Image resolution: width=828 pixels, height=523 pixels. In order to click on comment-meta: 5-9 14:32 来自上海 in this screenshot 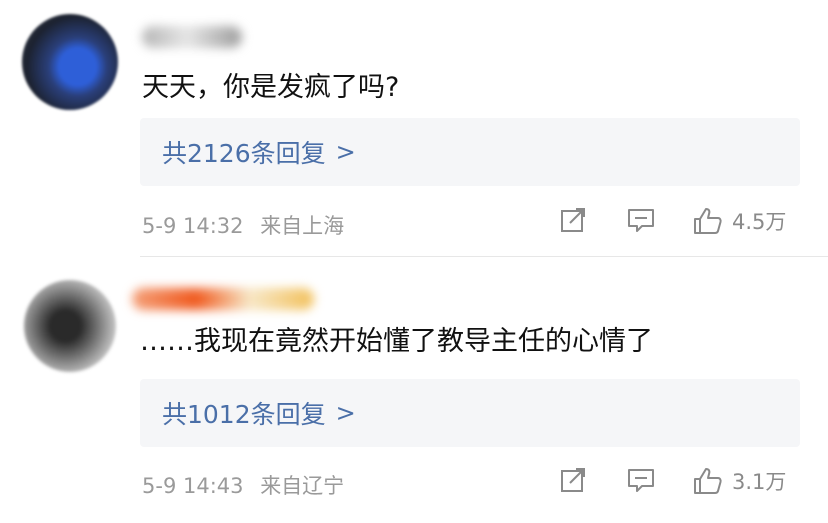, I will do `click(243, 225)`.